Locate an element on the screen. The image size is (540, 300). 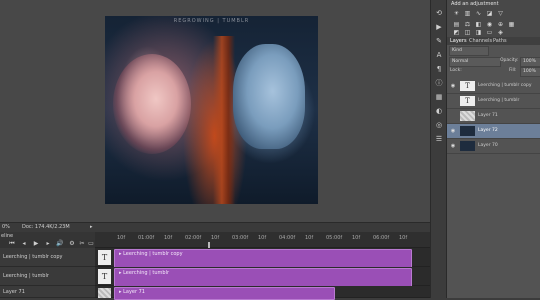
swatches-icon: ▦ is located at coordinates (439, 97).